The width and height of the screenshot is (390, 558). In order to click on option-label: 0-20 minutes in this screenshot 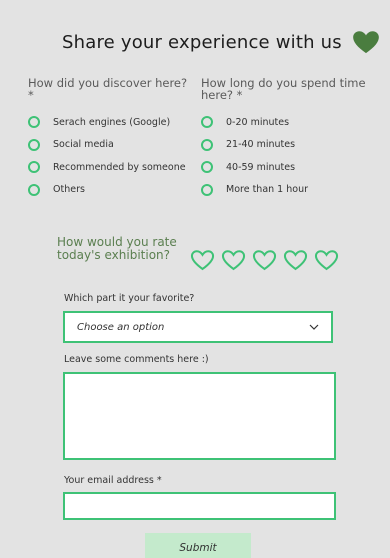, I will do `click(258, 122)`.